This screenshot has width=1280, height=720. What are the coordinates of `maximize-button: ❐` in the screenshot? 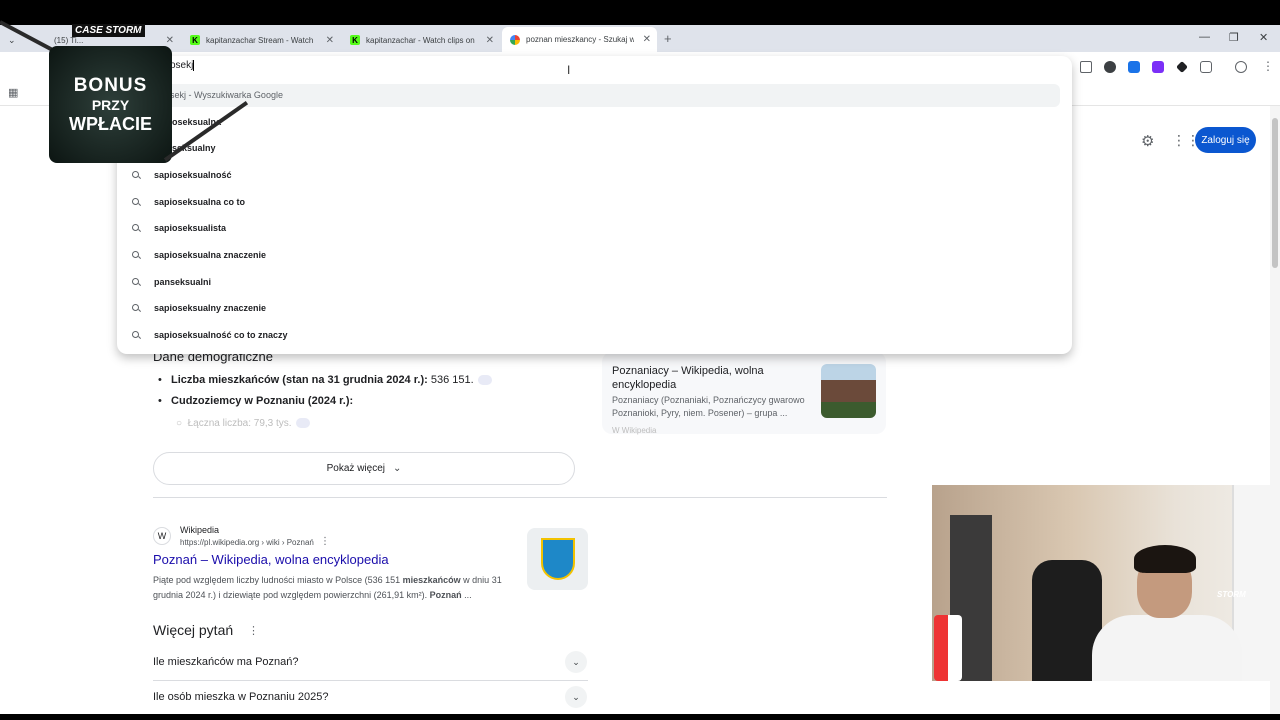 It's located at (1234, 37).